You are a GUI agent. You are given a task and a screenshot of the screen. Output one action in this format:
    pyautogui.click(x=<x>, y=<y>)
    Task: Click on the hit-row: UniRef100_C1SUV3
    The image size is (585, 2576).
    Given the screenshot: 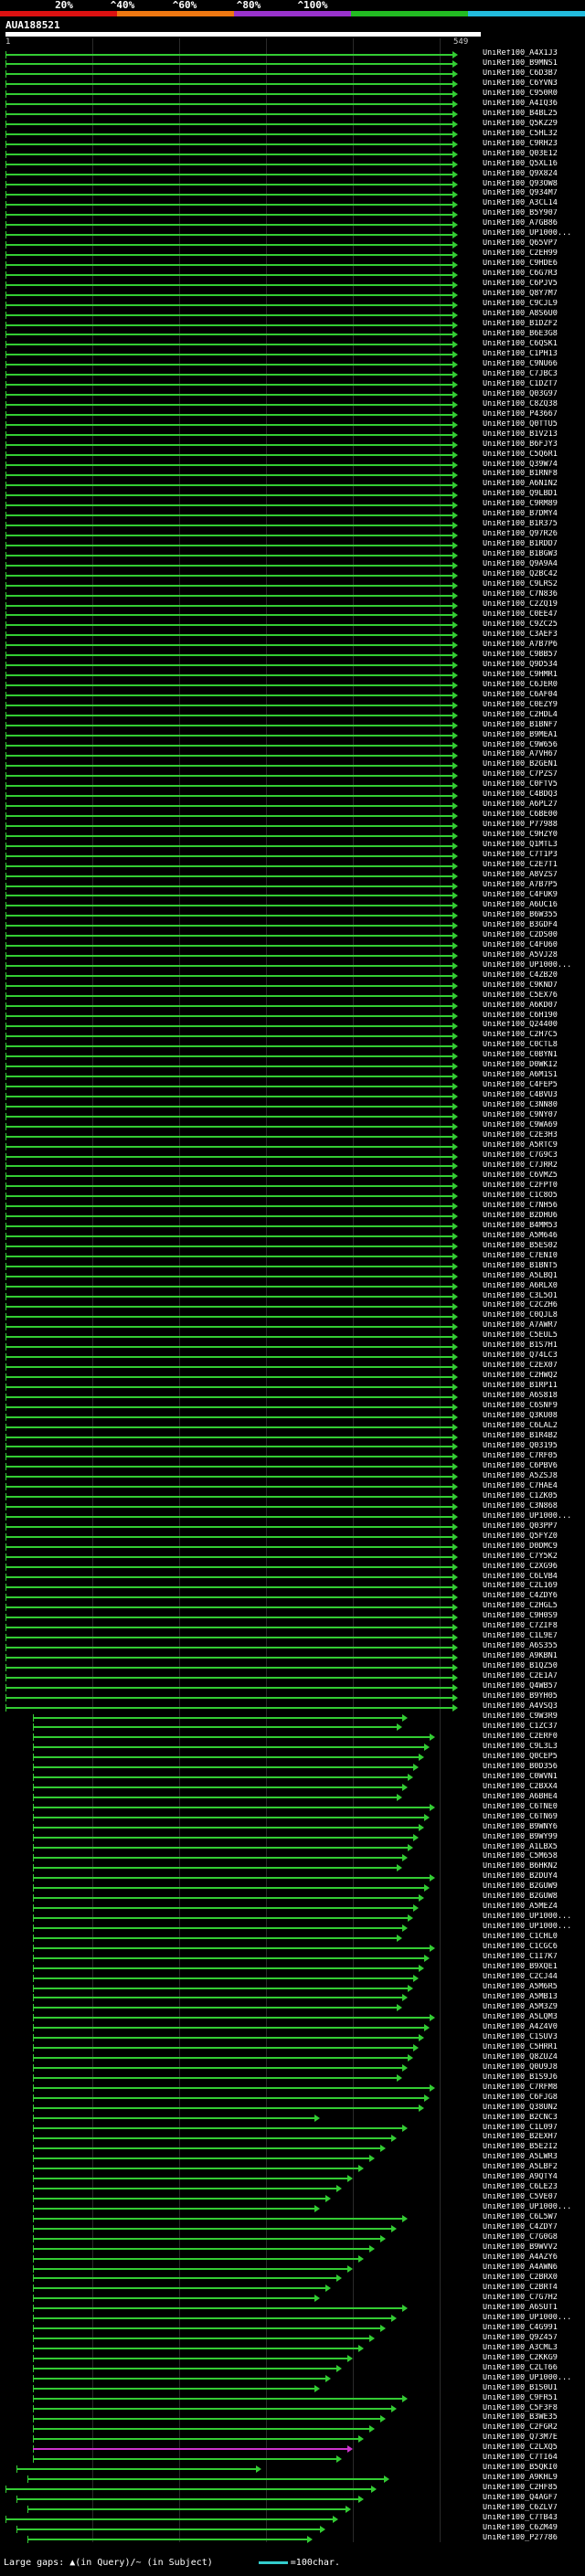 What is the action you would take?
    pyautogui.click(x=293, y=2038)
    